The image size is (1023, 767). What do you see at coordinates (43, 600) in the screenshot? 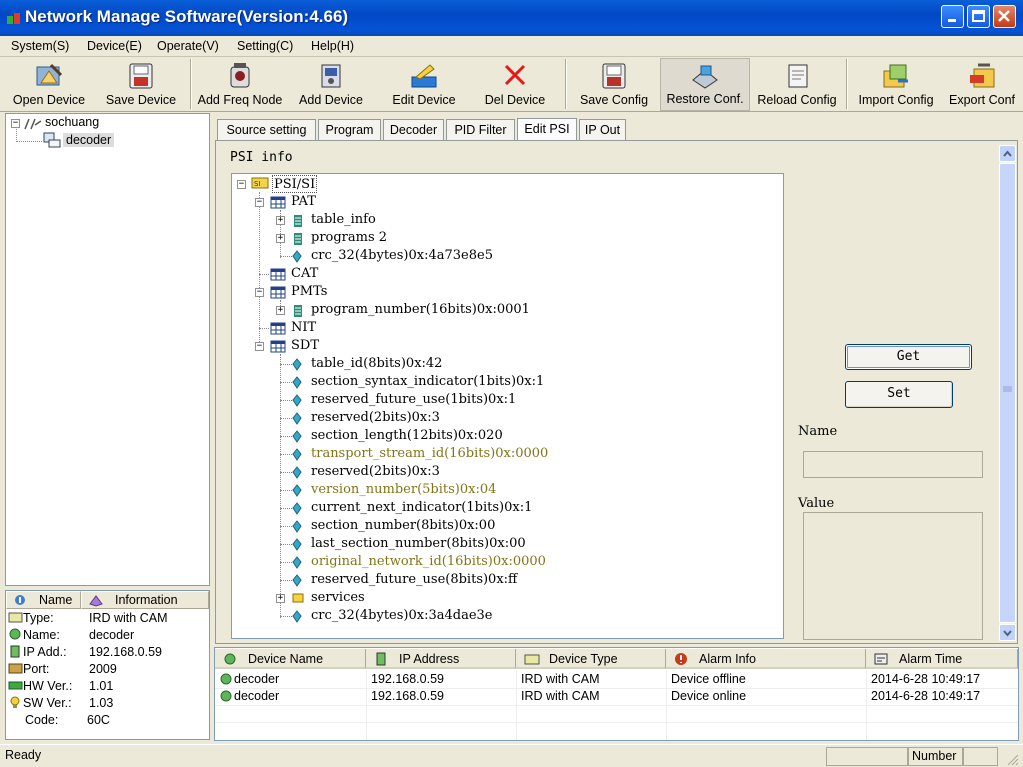
I see `info-header-name: Name` at bounding box center [43, 600].